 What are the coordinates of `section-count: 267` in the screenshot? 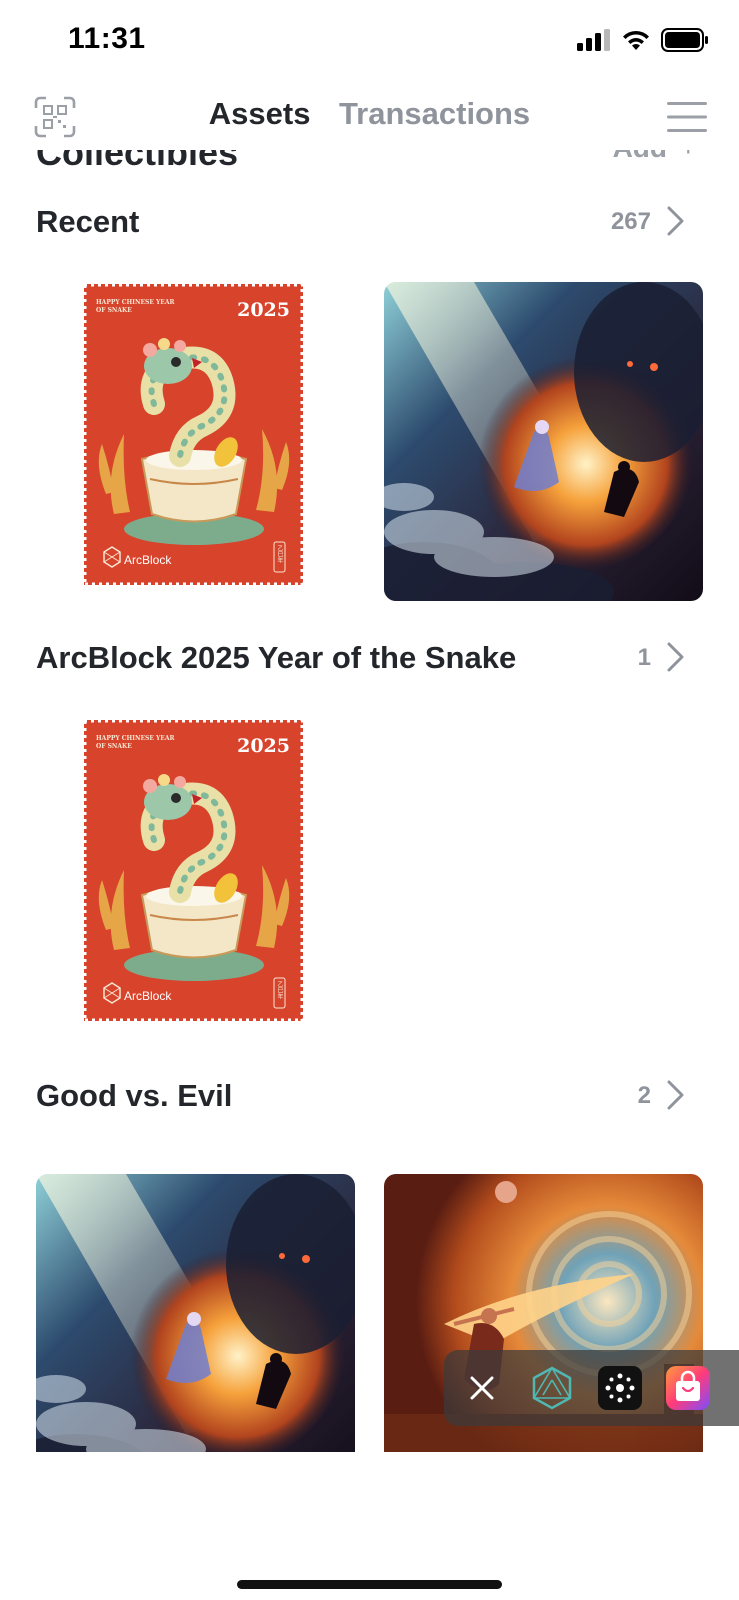 It's located at (630, 221).